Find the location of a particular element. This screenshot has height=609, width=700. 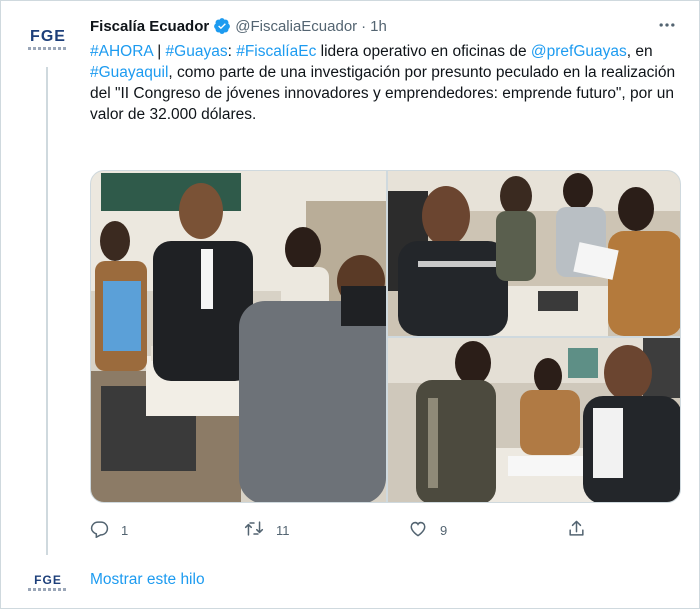

hashtag-link: #Guayaquil is located at coordinates (129, 72).